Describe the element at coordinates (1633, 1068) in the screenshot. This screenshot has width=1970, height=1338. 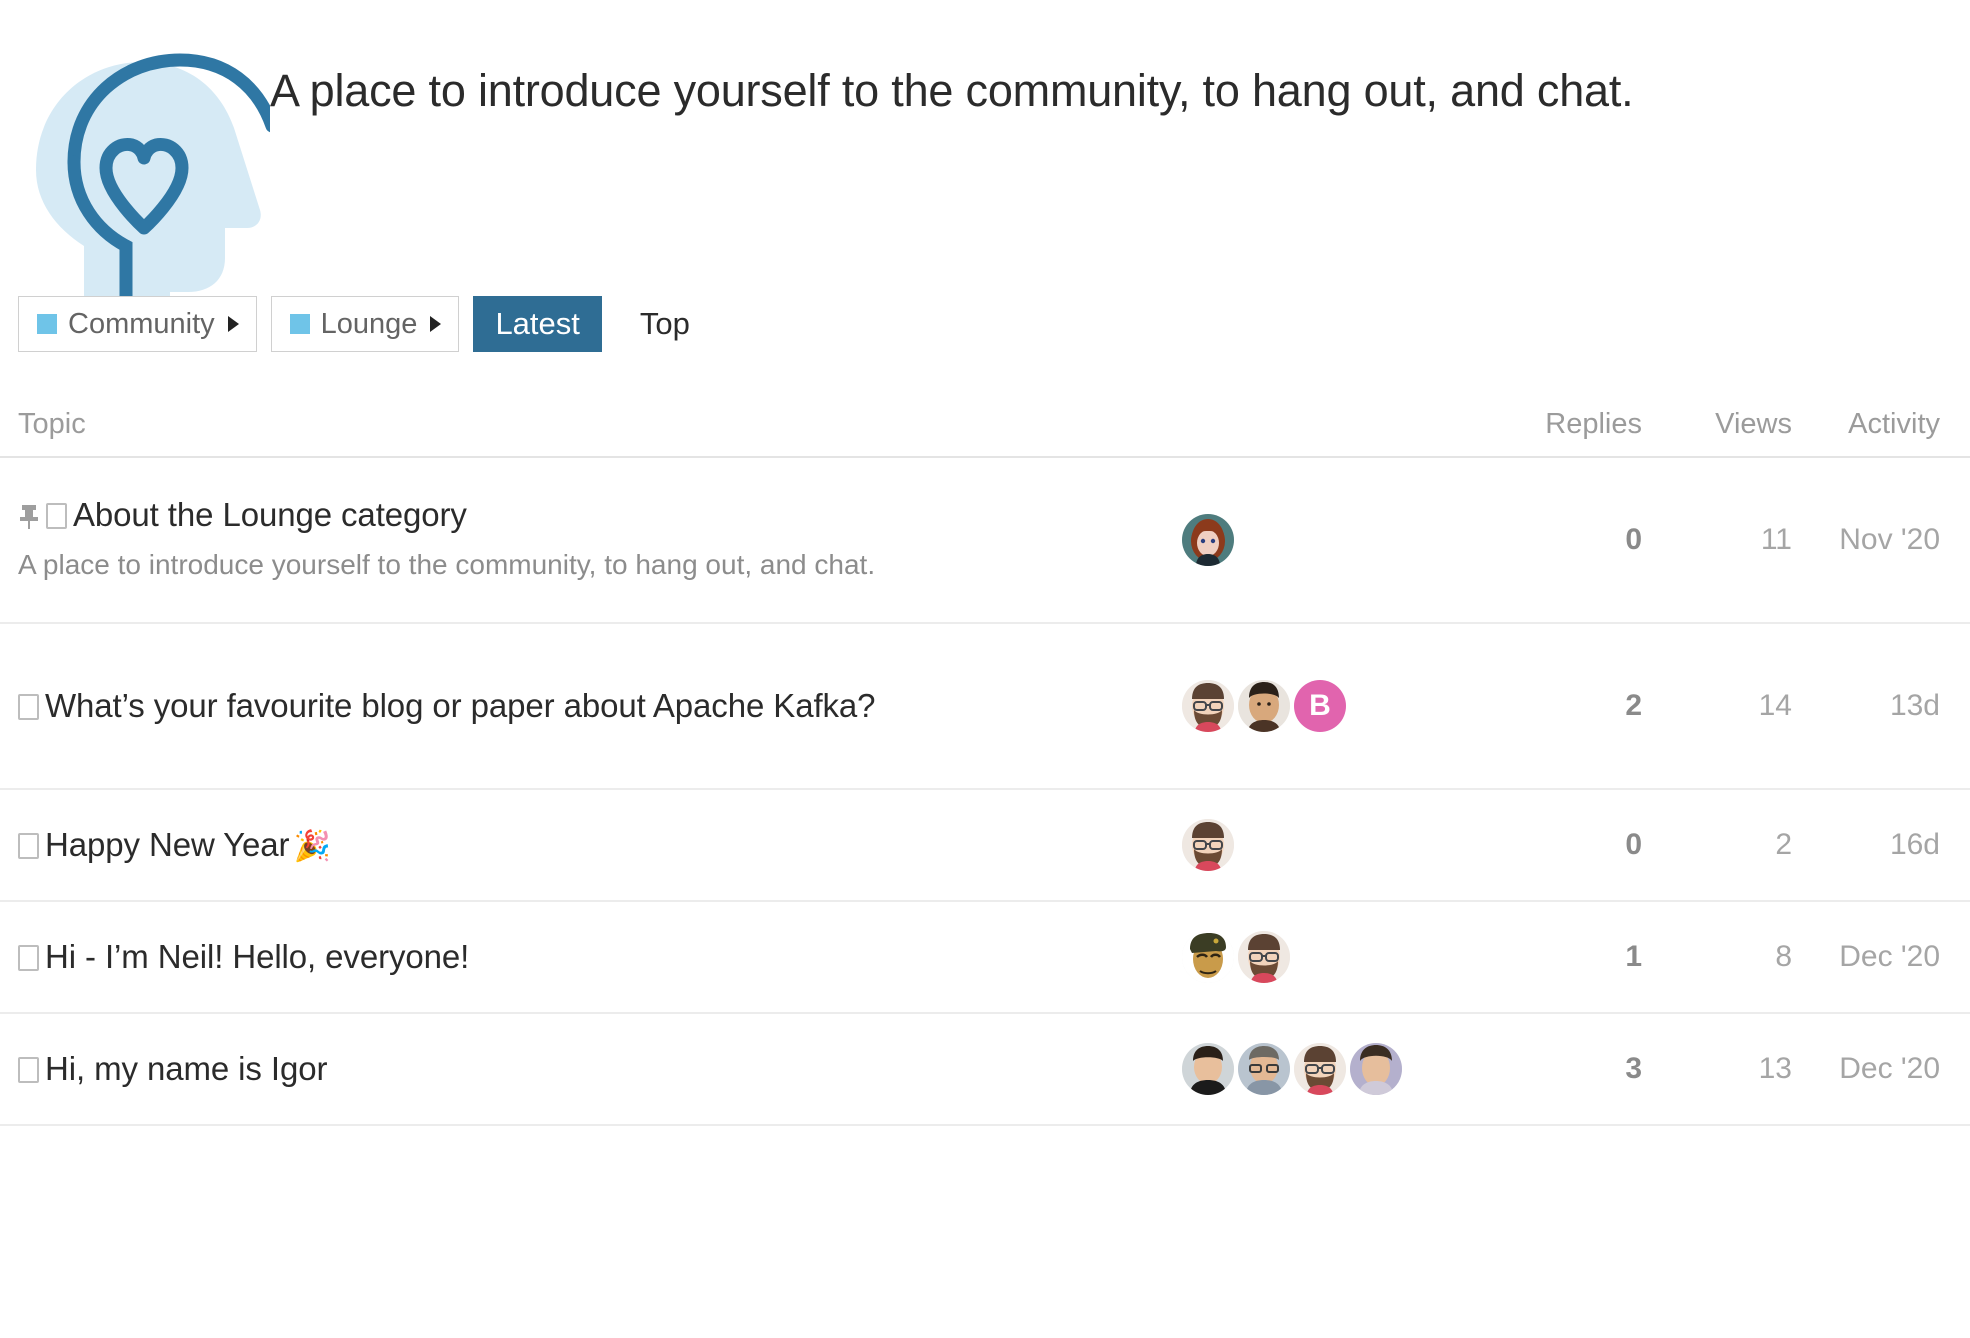
I see `reply-count: 3` at that location.